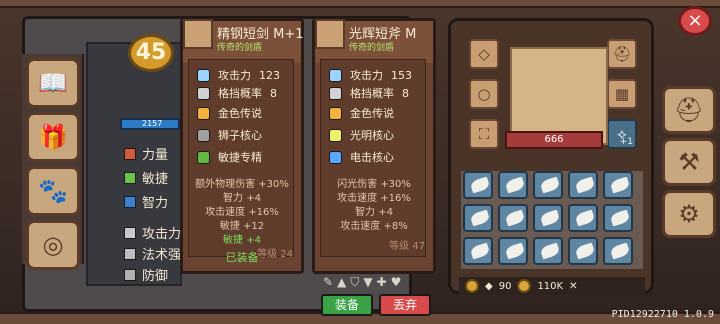  I want to click on hp-tag: 666, so click(554, 140).